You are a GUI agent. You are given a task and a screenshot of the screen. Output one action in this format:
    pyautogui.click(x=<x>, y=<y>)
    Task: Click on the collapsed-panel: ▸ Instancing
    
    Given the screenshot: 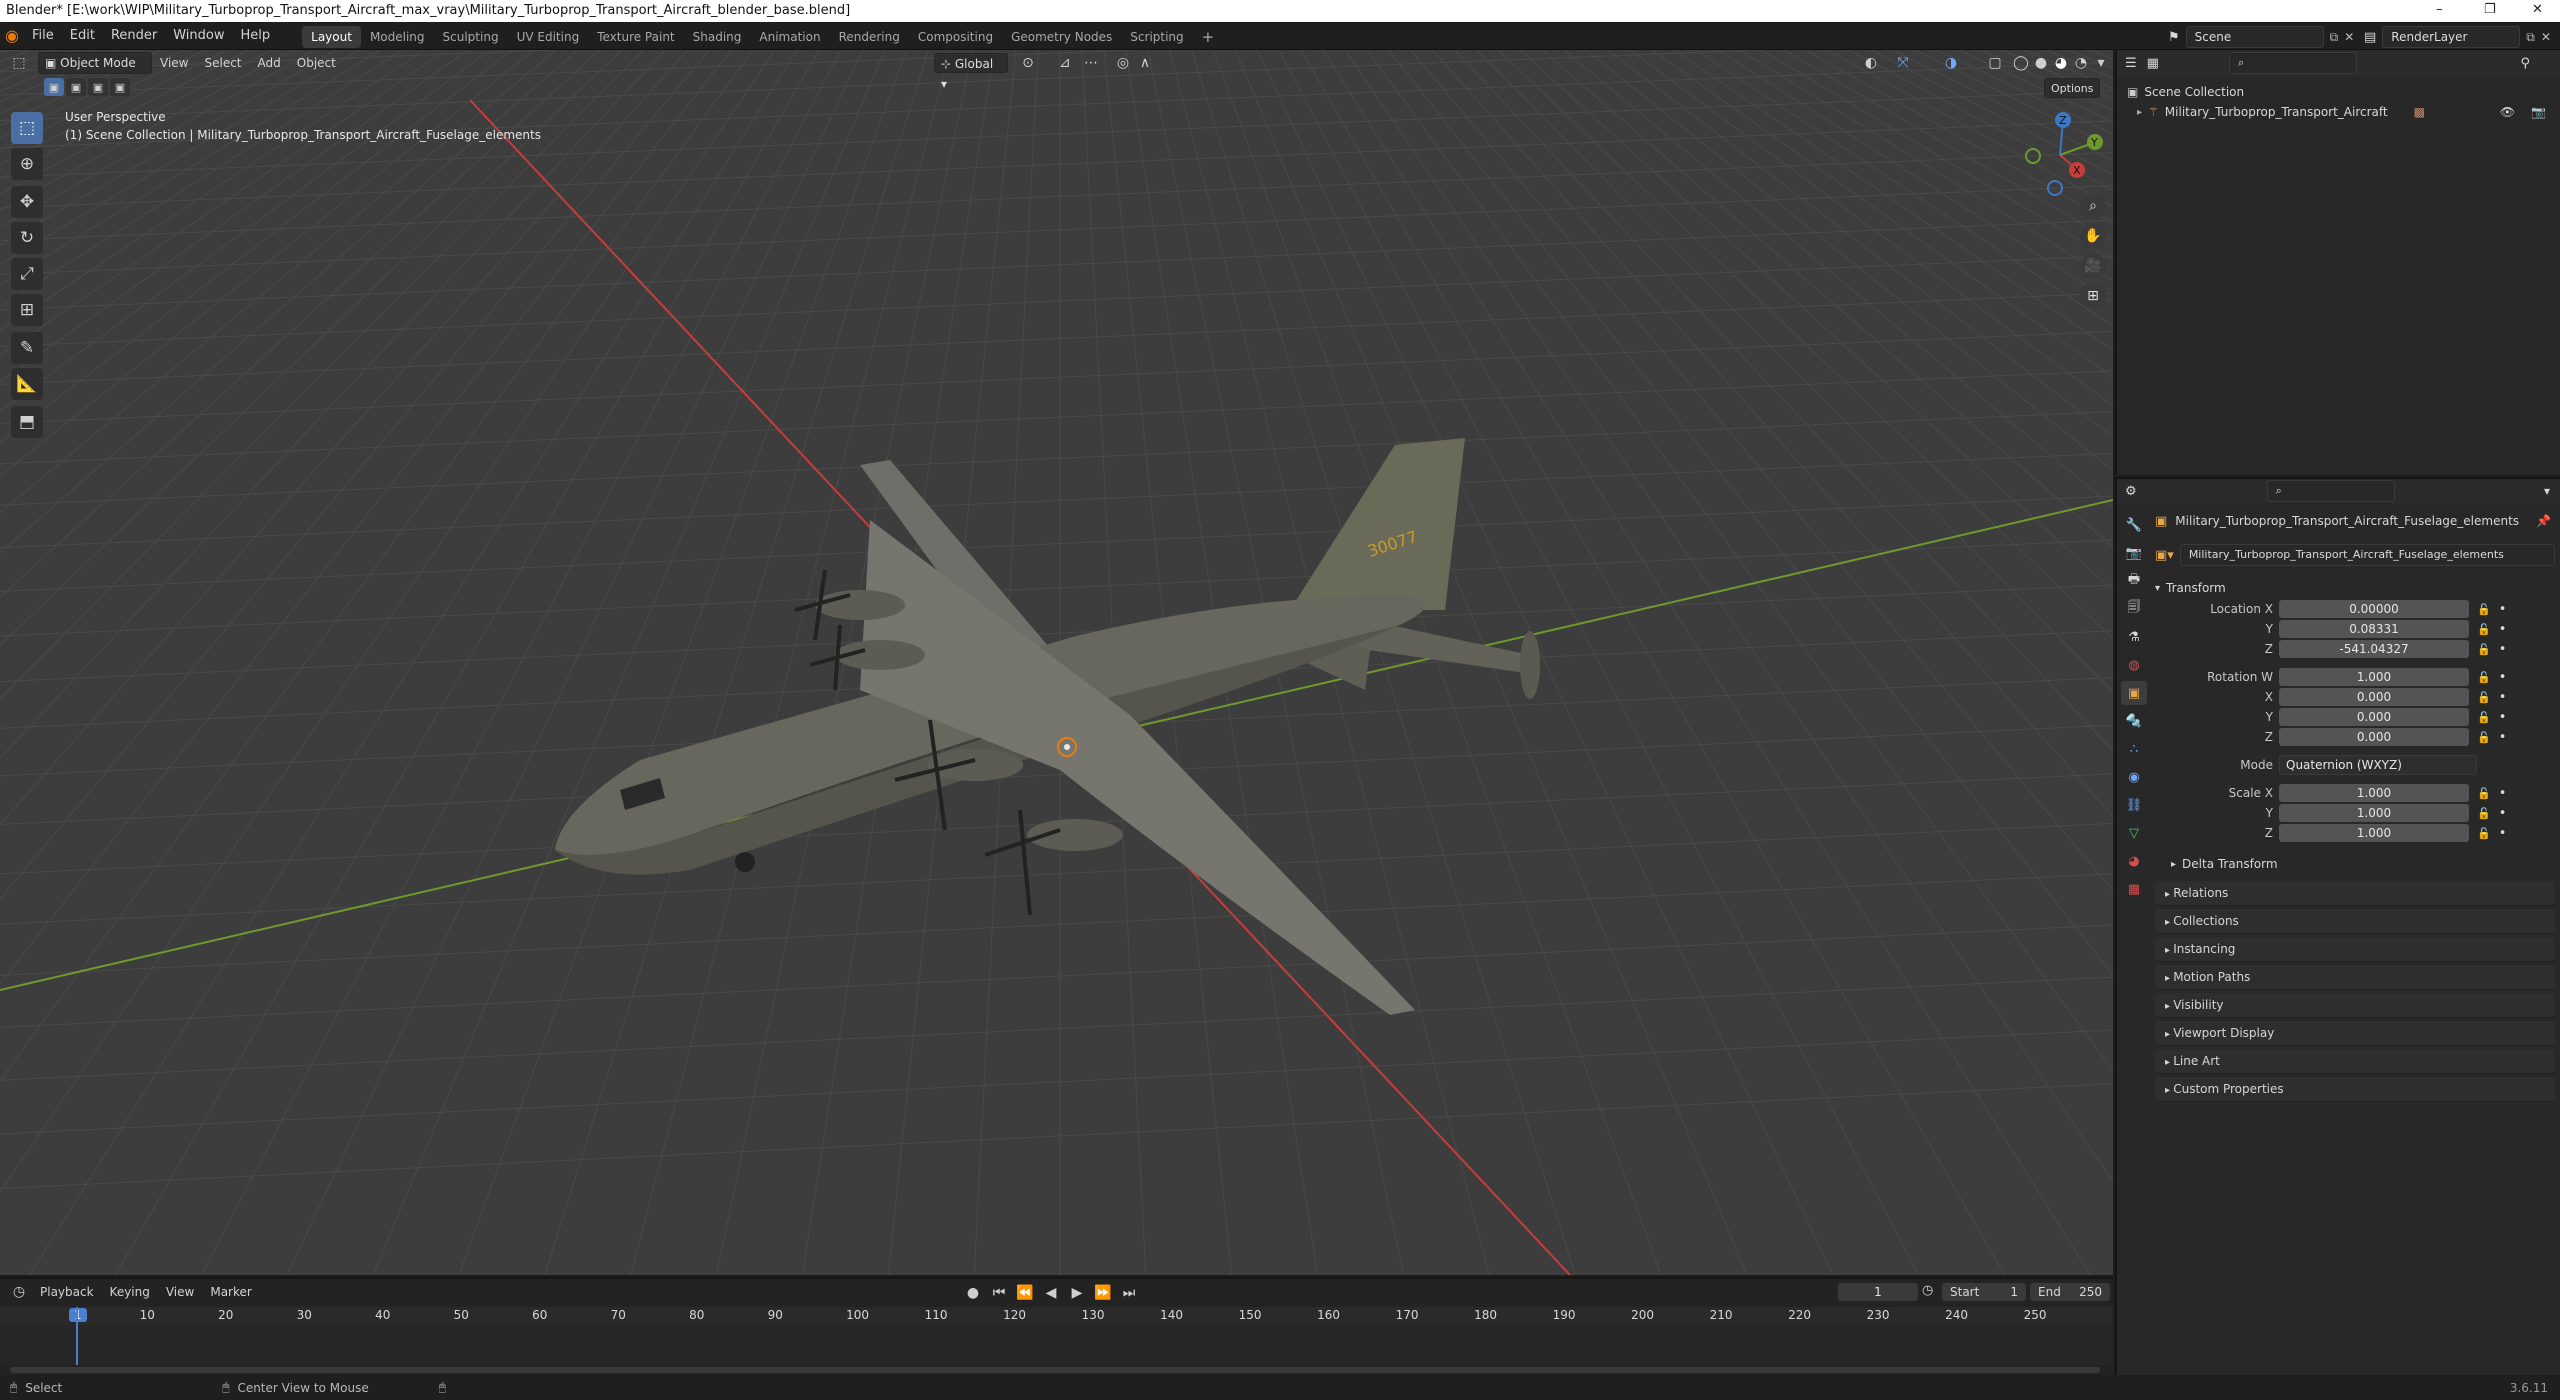 What is the action you would take?
    pyautogui.click(x=2355, y=949)
    